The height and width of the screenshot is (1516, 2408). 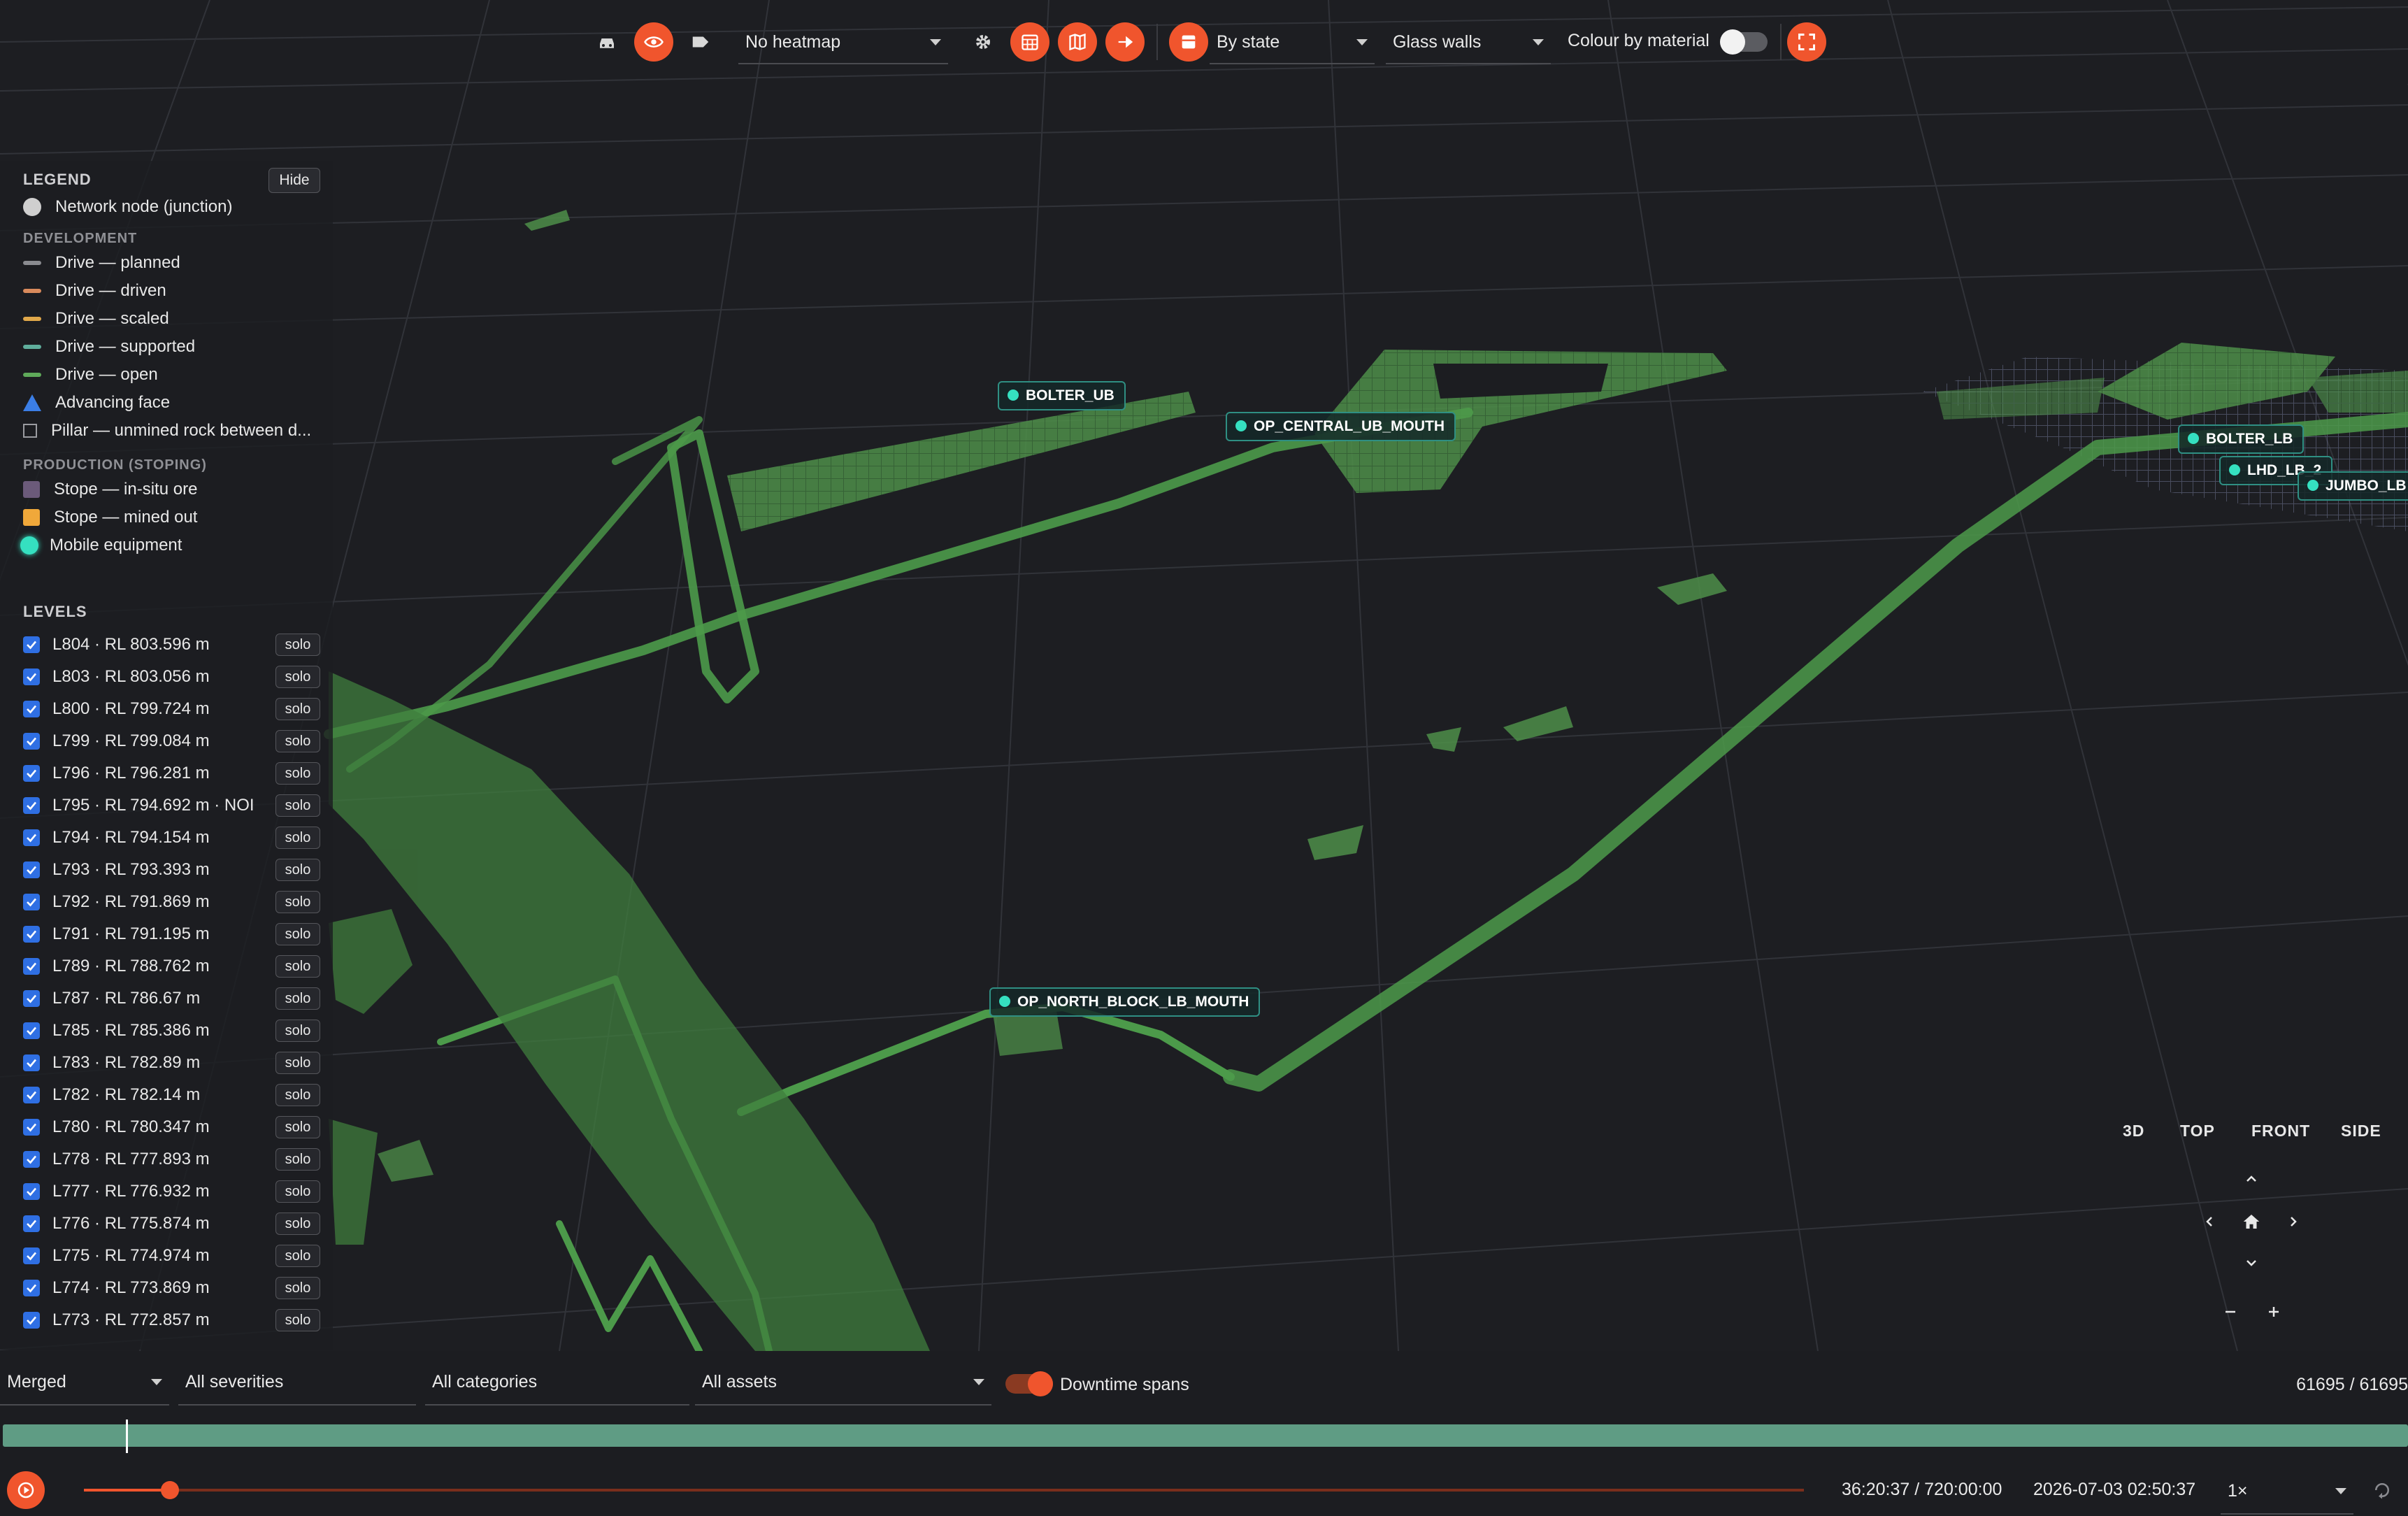 I want to click on view-front-button: FRONT, so click(x=2280, y=1131).